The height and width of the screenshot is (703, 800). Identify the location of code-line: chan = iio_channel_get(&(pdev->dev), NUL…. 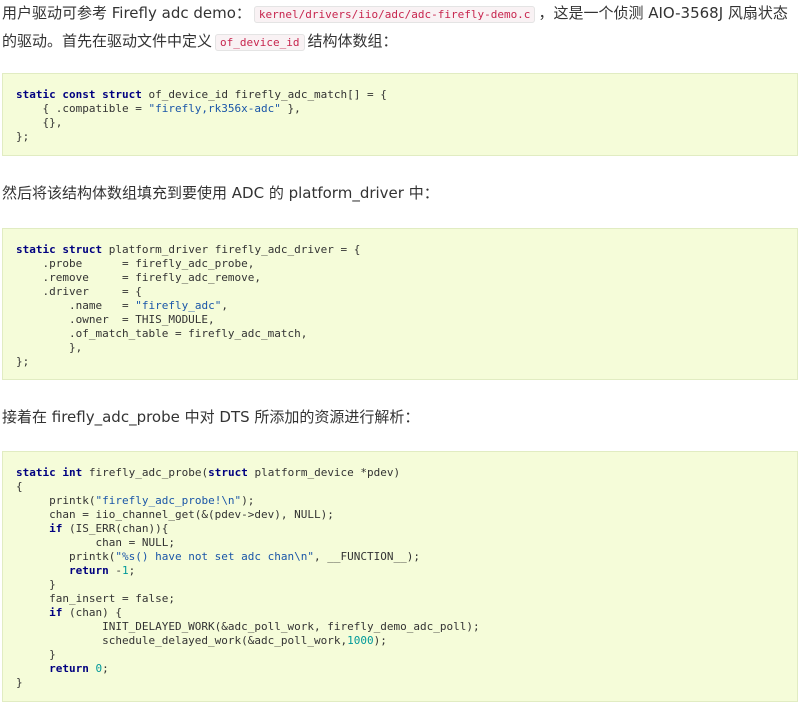
(175, 514).